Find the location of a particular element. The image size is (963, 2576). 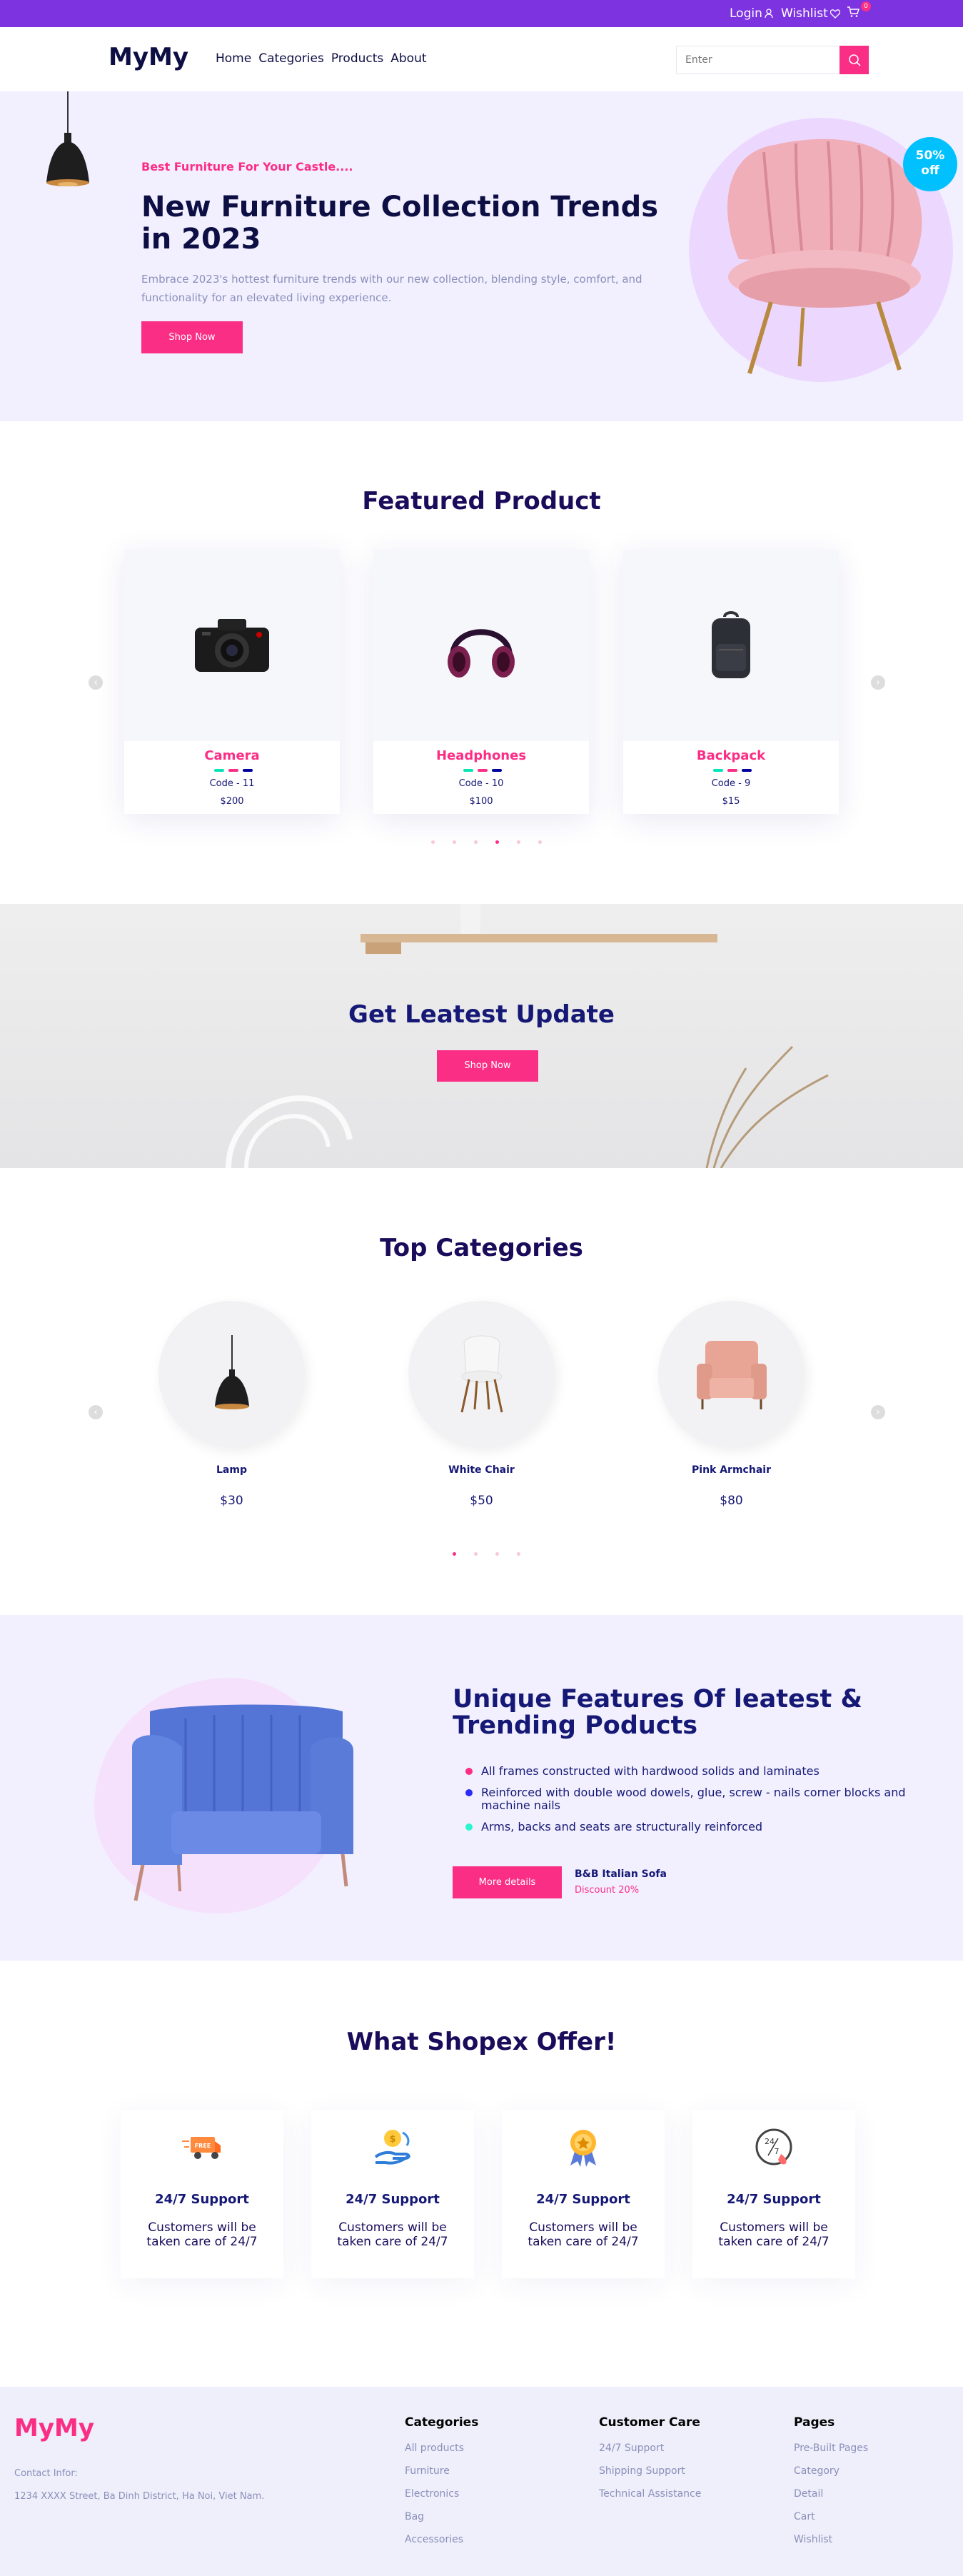

product-price: $15 is located at coordinates (731, 801).